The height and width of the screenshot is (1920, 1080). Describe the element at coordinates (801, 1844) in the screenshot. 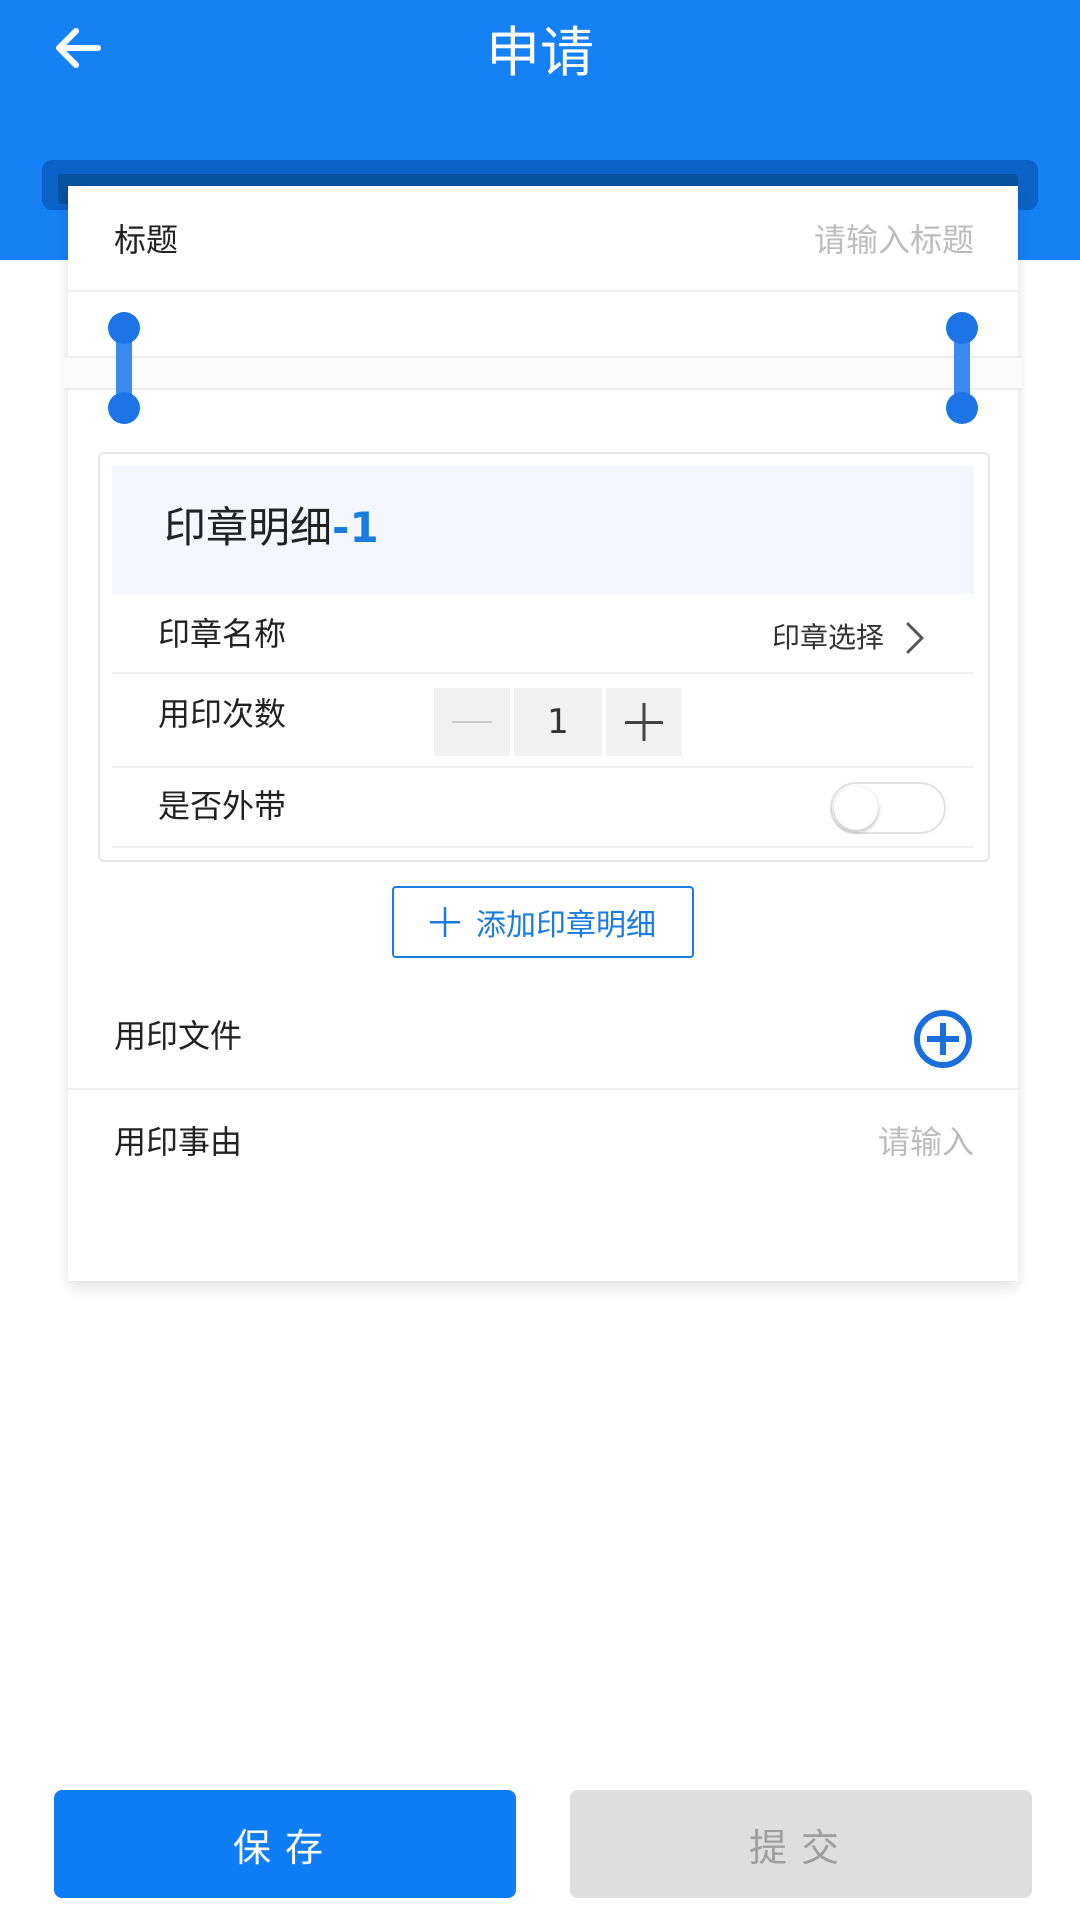

I see `submit-button: 提交` at that location.